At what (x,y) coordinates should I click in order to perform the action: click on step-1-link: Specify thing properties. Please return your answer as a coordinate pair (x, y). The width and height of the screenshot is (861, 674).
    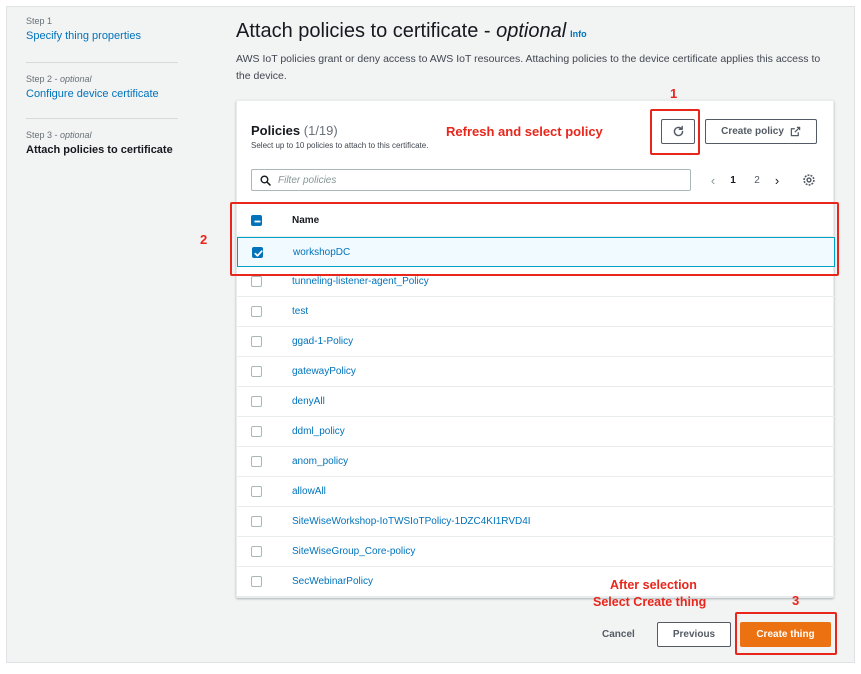
    Looking at the image, I should click on (102, 36).